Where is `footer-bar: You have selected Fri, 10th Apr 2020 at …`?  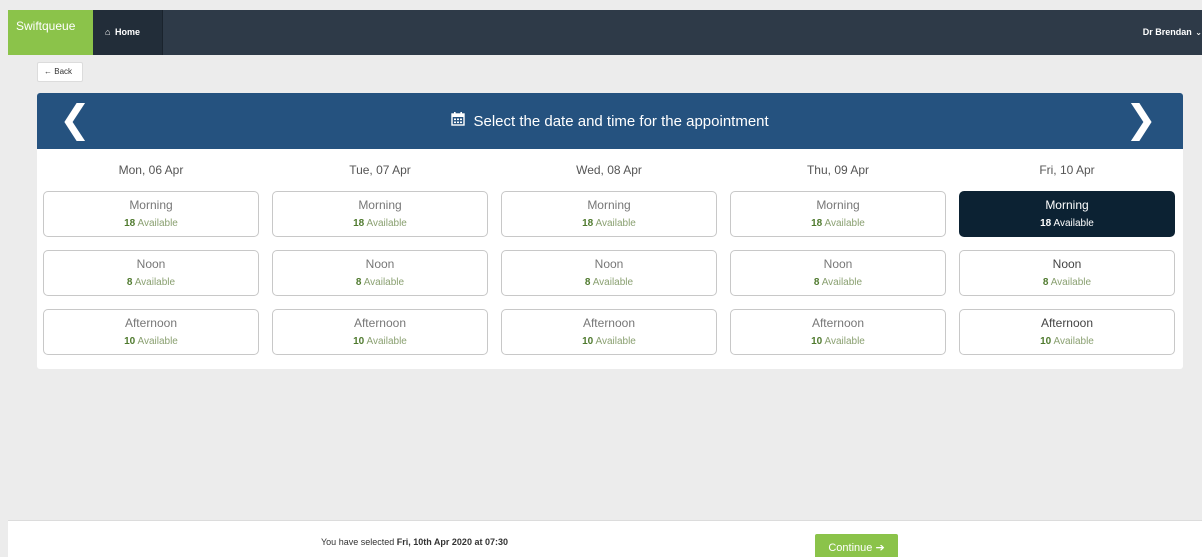
footer-bar: You have selected Fri, 10th Apr 2020 at … is located at coordinates (605, 538).